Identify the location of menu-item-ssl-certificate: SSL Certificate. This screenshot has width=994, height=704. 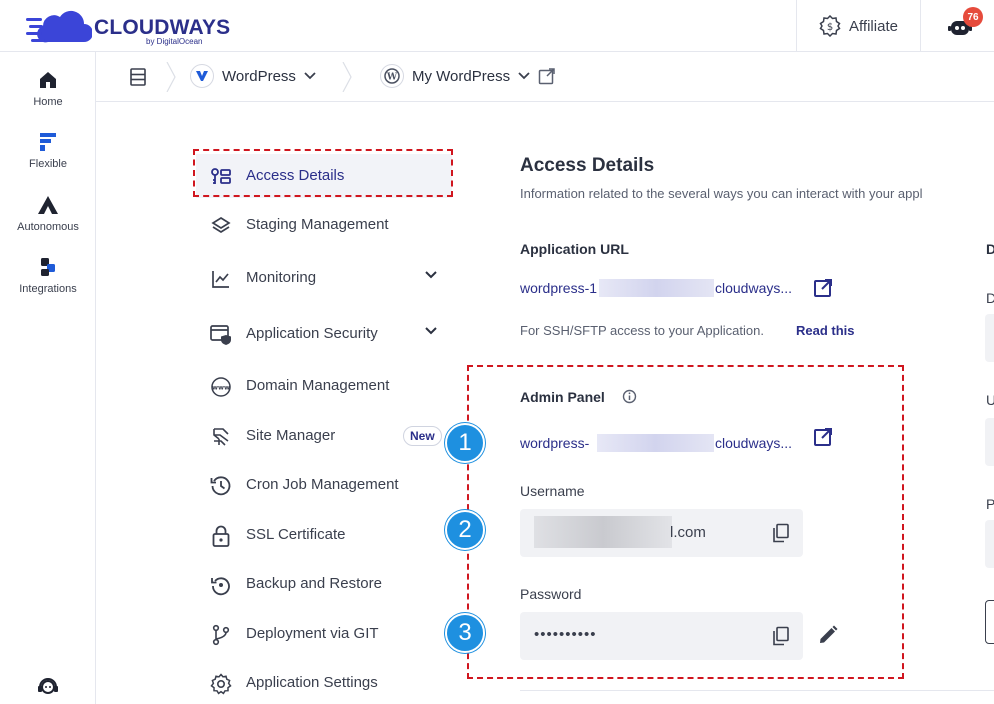
(324, 535).